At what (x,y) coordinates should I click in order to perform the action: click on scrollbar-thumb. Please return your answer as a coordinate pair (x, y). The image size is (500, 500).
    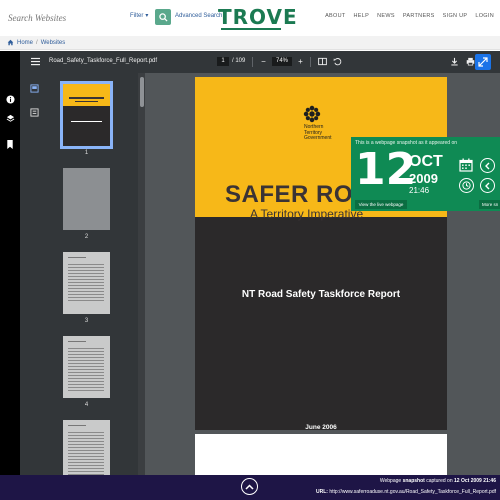
    Looking at the image, I should click on (142, 92).